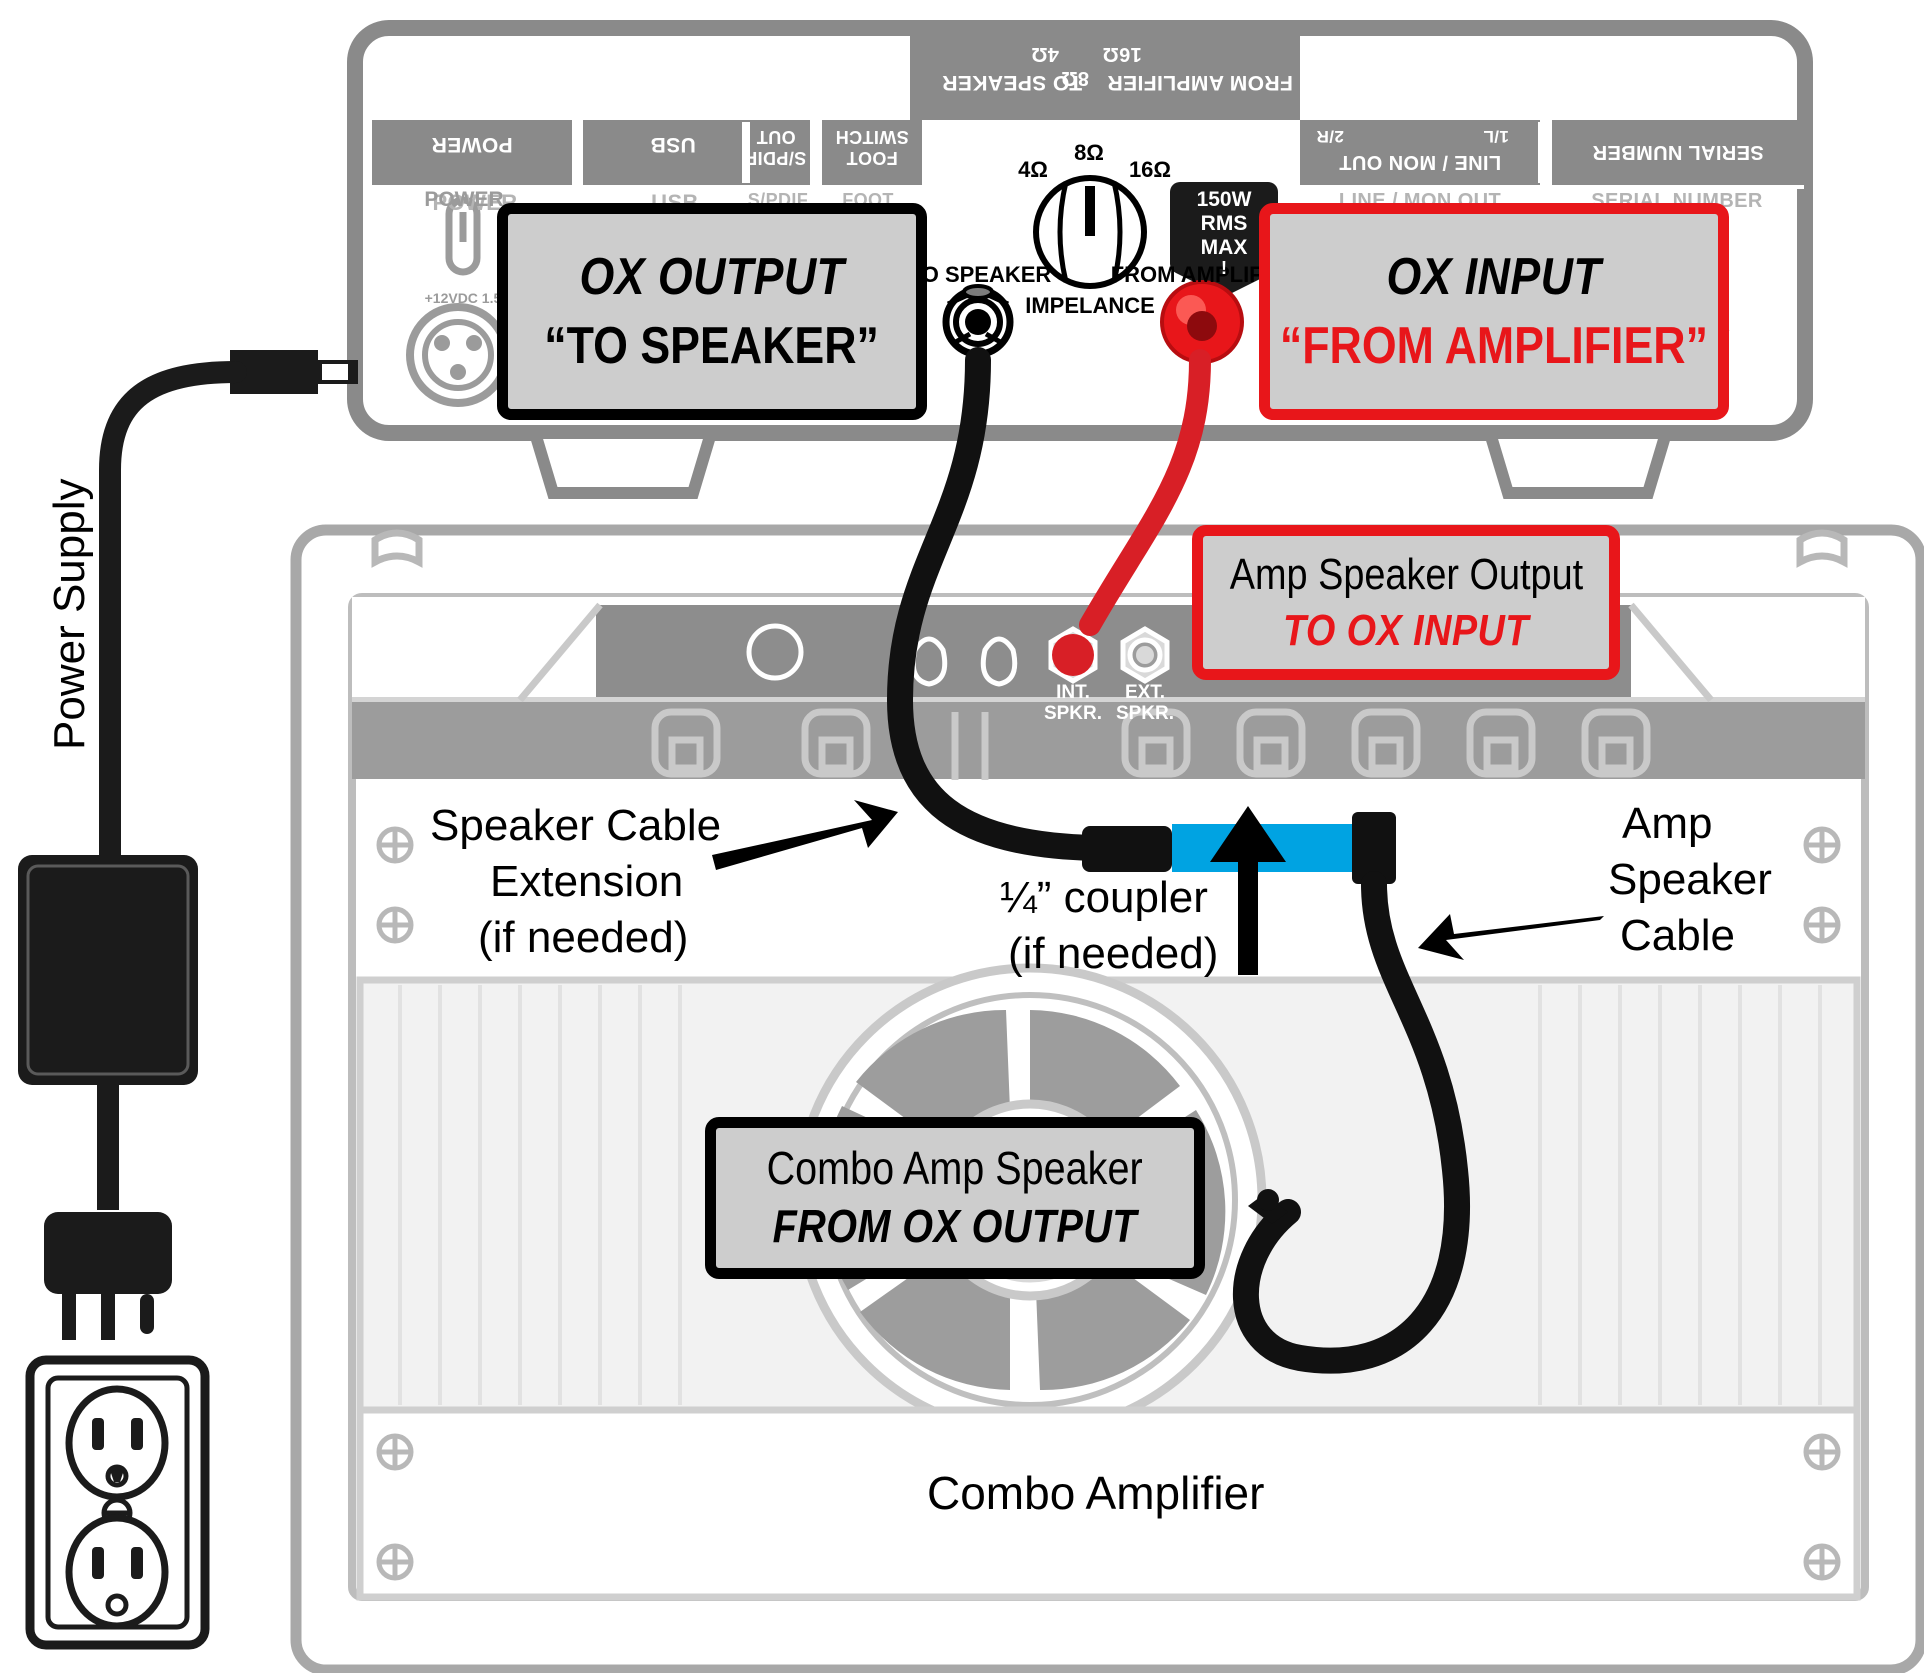  Describe the element at coordinates (776, 147) in the screenshot. I see `ox-silk-spdif-out: S/PDIF OUT` at that location.